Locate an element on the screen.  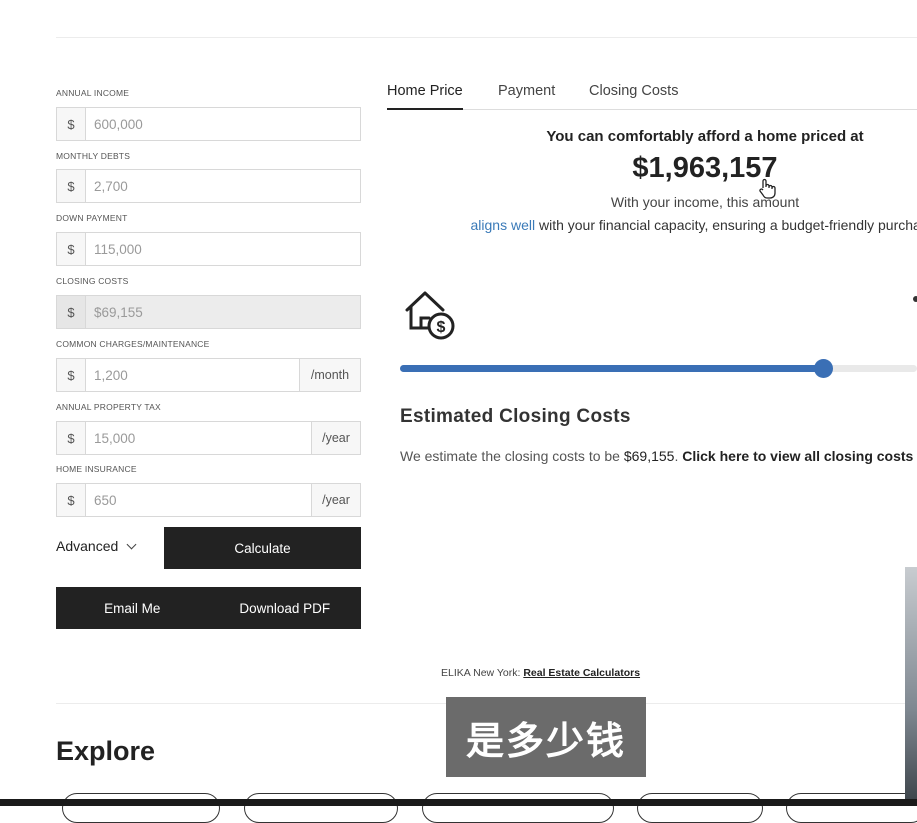
explore-heading: Explore is located at coordinates (106, 751).